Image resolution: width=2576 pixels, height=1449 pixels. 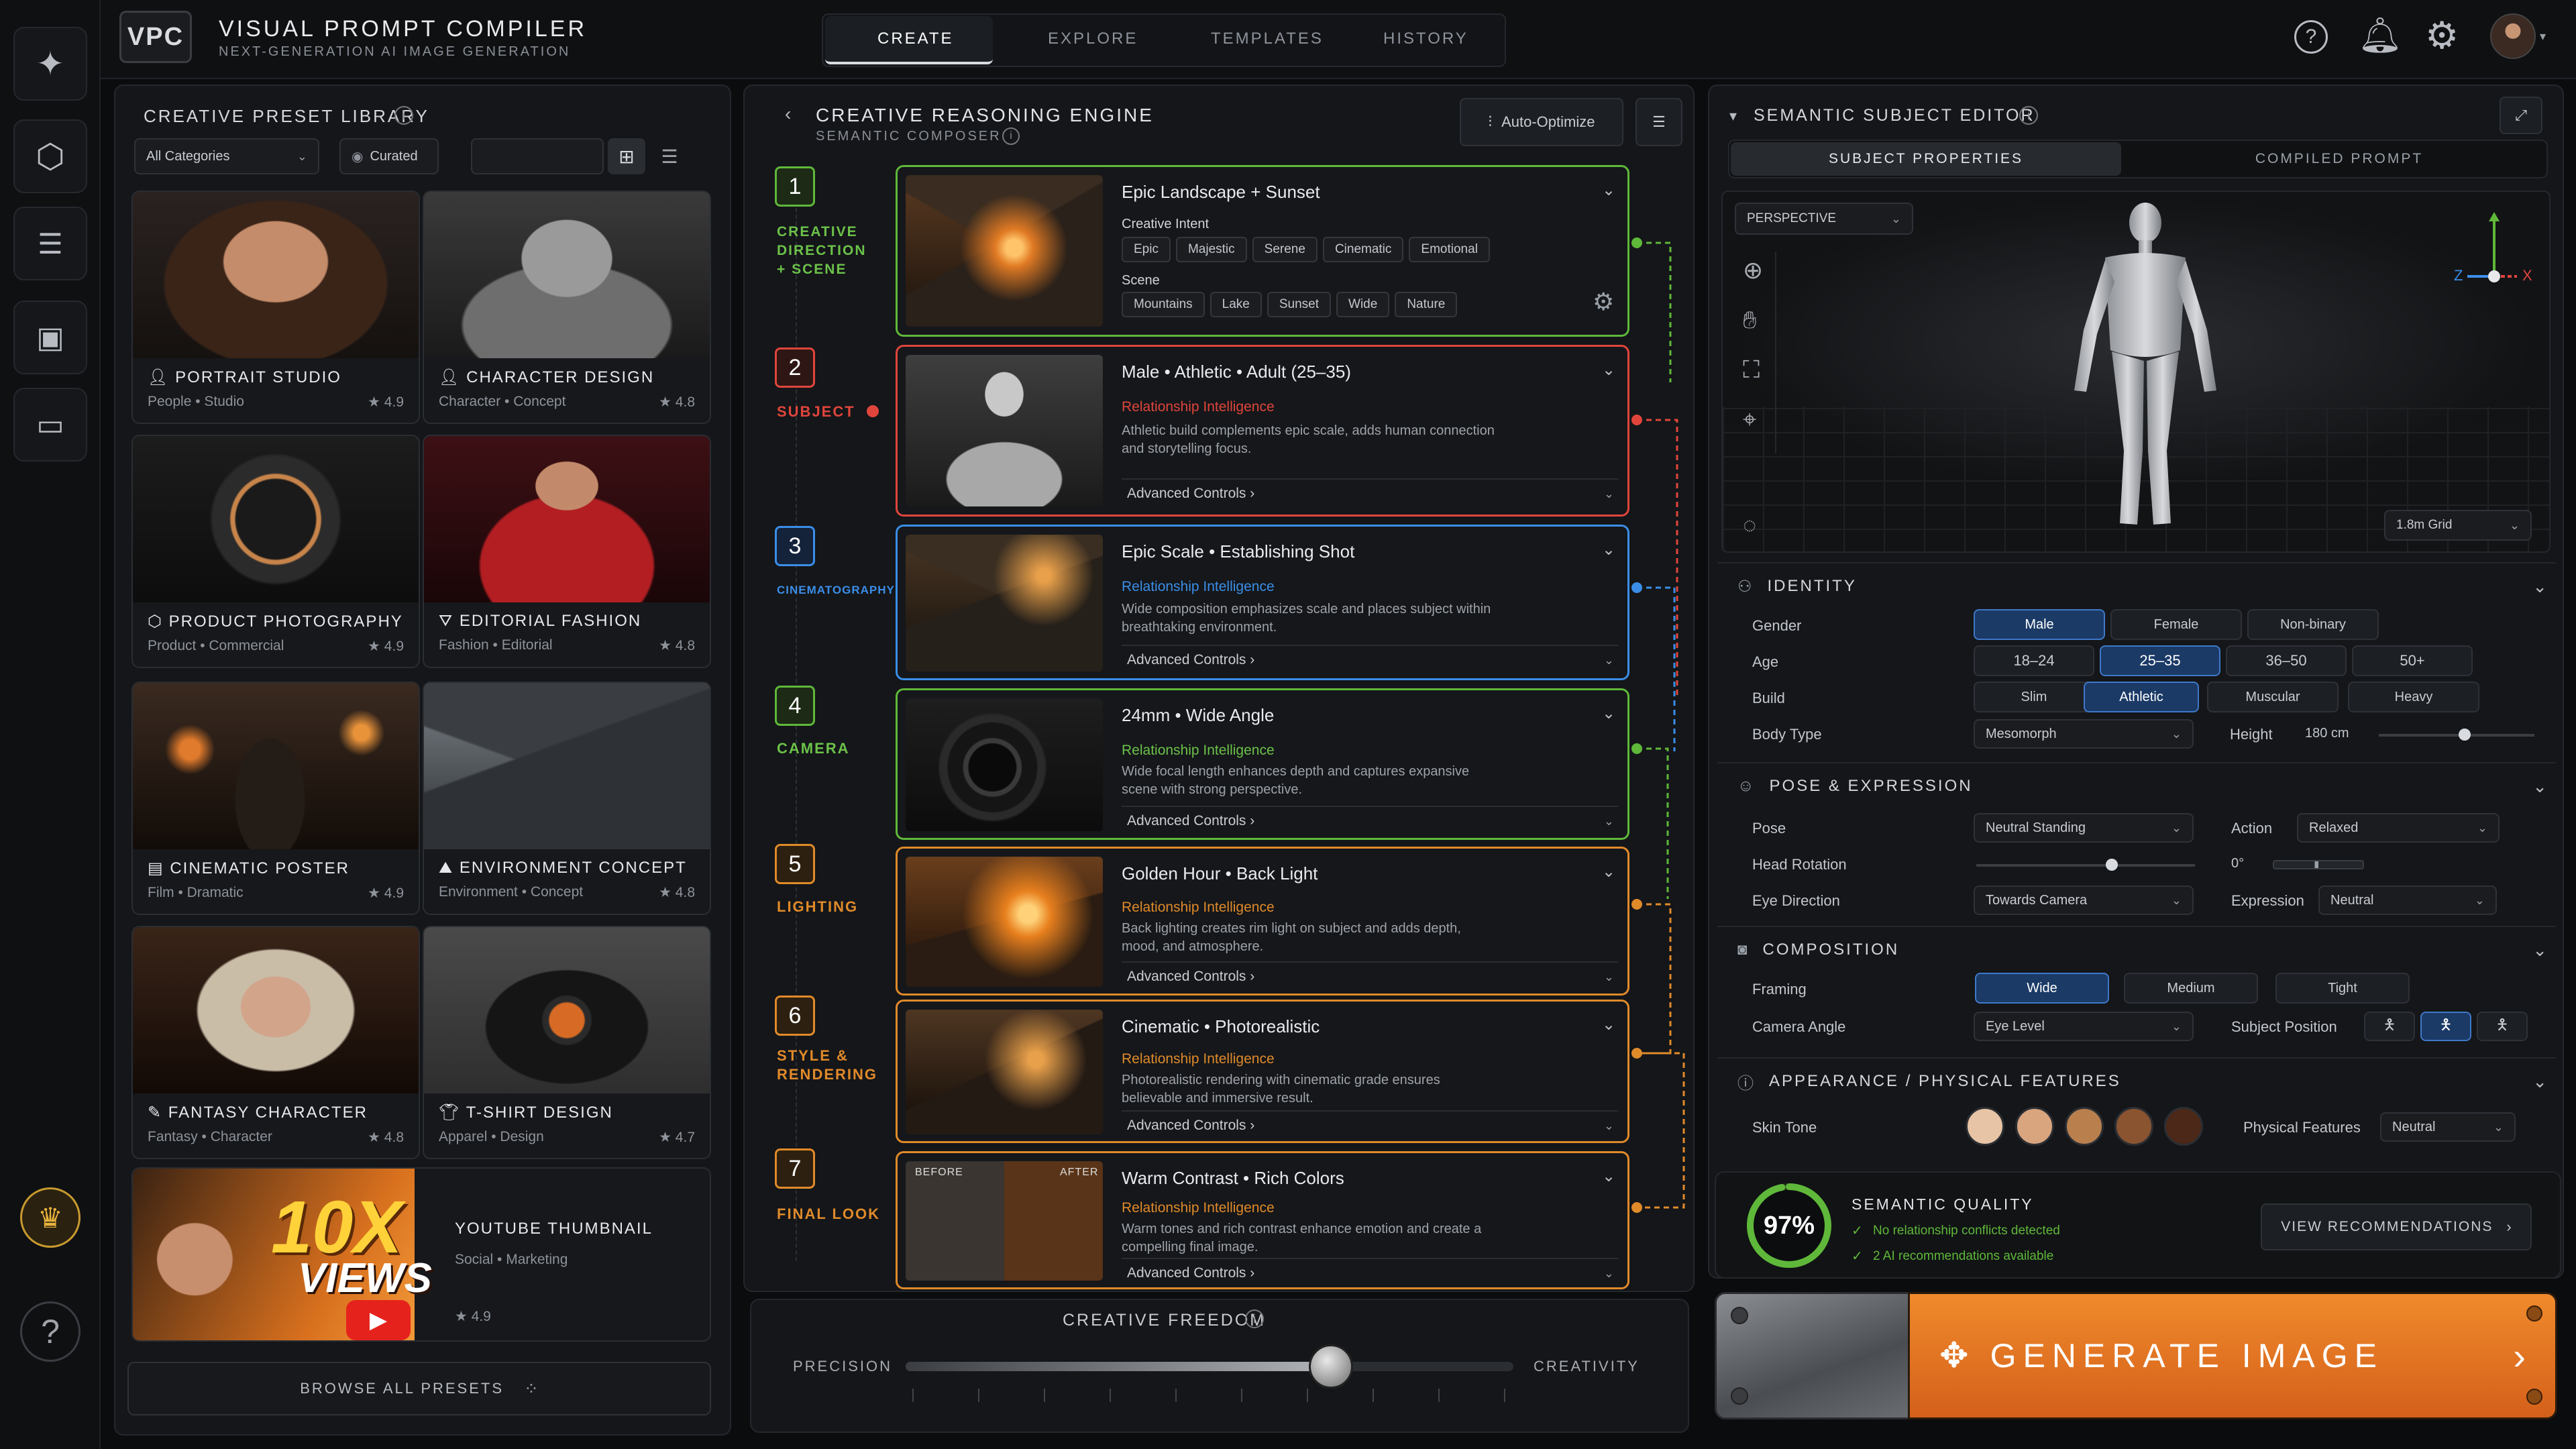 I want to click on 3d-viewport: PERSPECTIVE ⌄ ⊕ ✋︎ ⛶ ⌖ ◌ 1.8m Grid ⌄ Z X, so click(x=2136, y=372).